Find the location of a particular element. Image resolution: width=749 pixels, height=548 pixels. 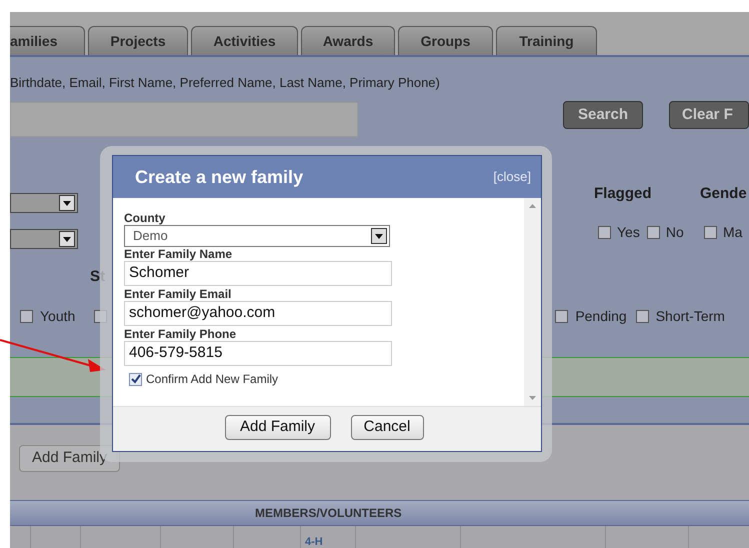

checkbox-label: Youth is located at coordinates (58, 316).